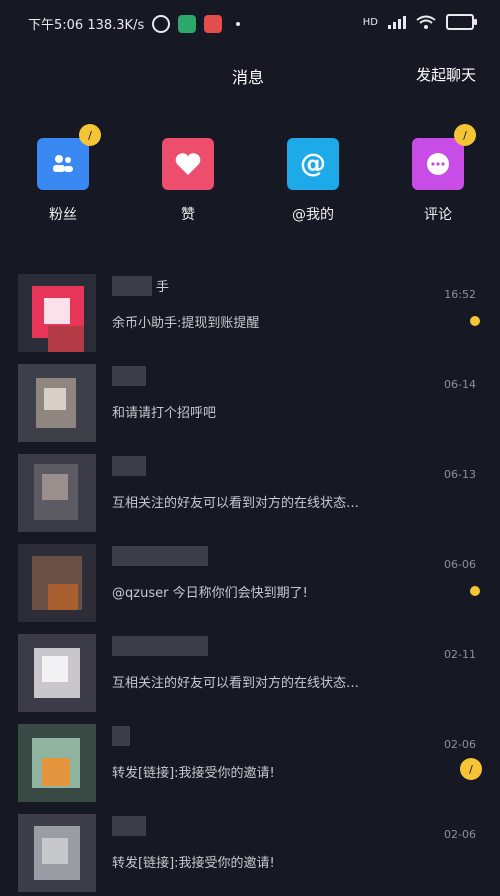 The width and height of the screenshot is (500, 896). Describe the element at coordinates (250, 671) in the screenshot. I see `conversation-row: 互相关注的好友可以看到对方的在线状态… 02-11` at that location.